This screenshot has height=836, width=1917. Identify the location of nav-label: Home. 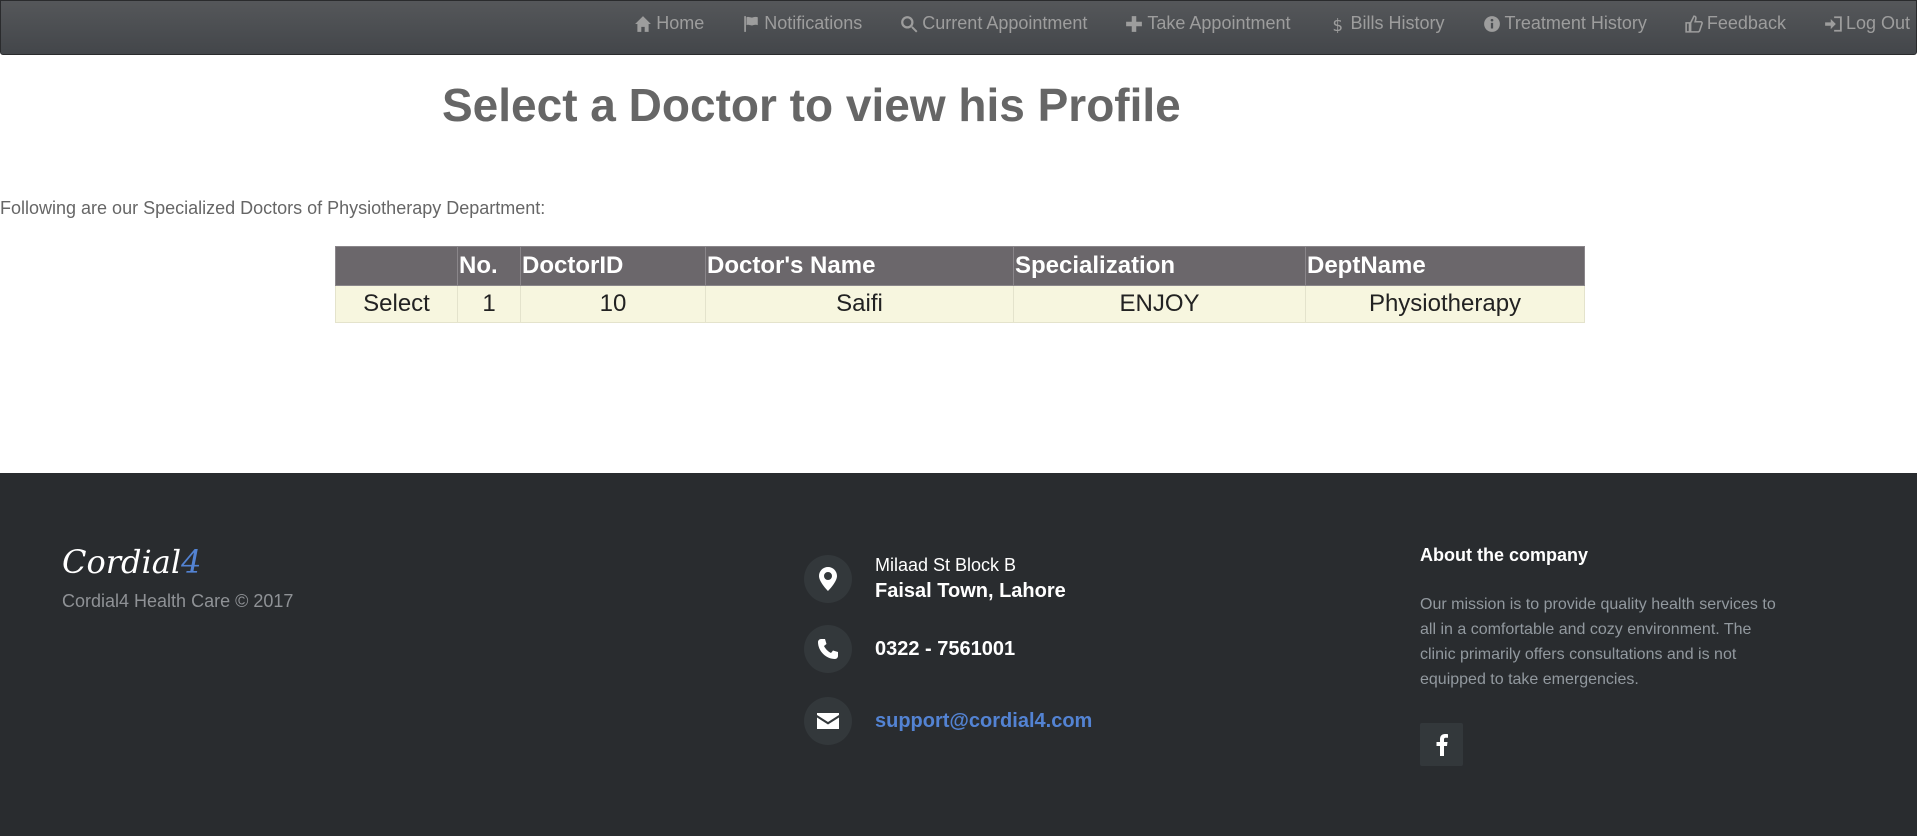
(680, 23).